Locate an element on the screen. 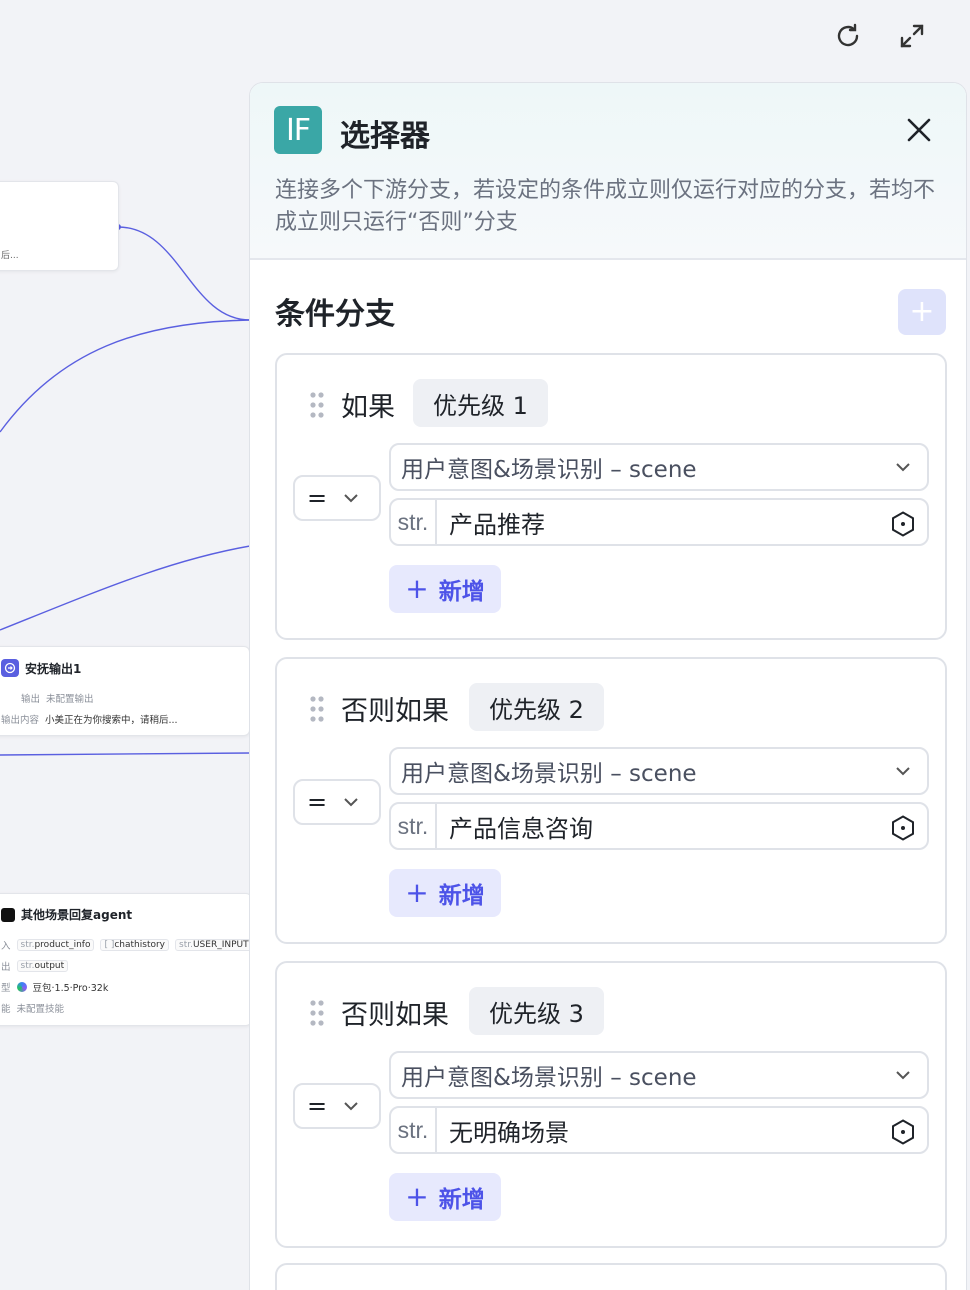 Image resolution: width=970 pixels, height=1290 pixels. value-input: str. 产品信息咨询 is located at coordinates (659, 826).